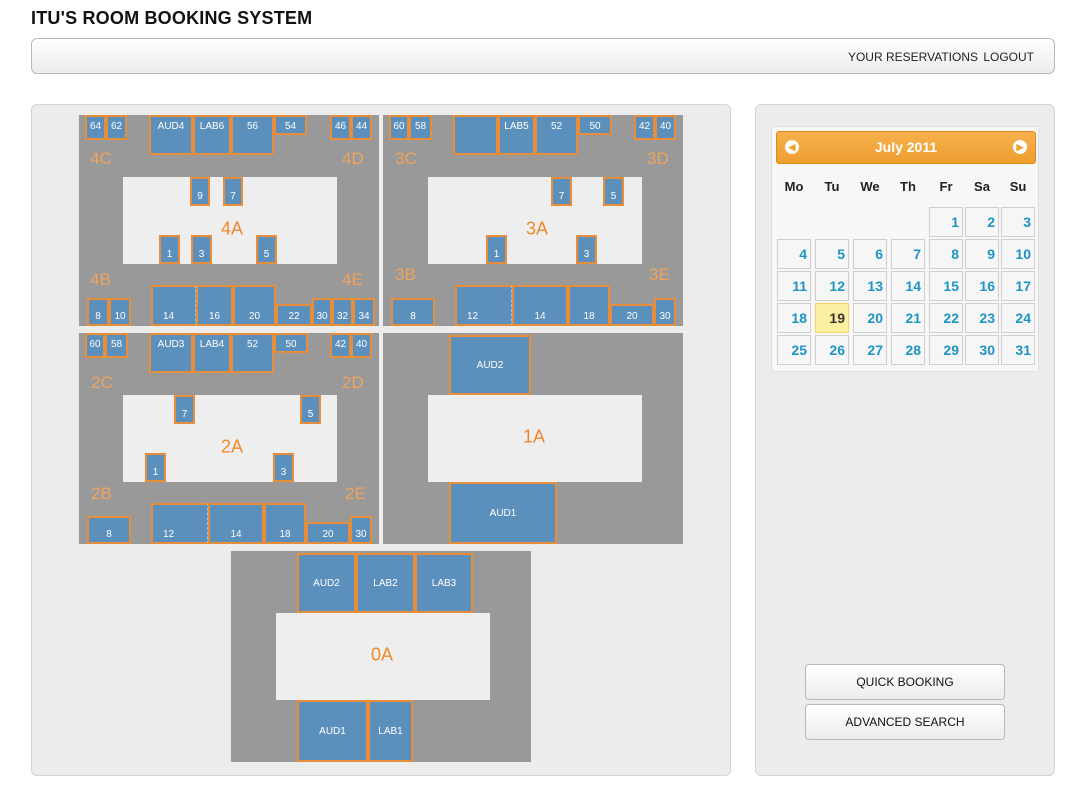 This screenshot has width=1088, height=785. Describe the element at coordinates (290, 125) in the screenshot. I see `room-4-54: 54` at that location.